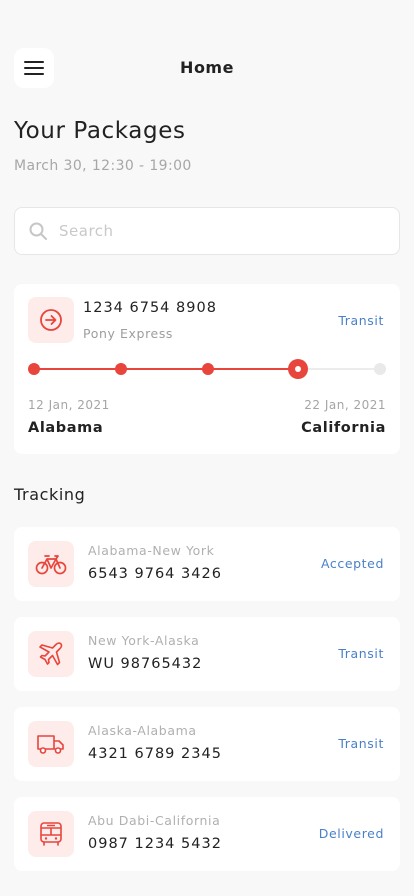 The width and height of the screenshot is (414, 896). I want to click on origin-city: Alabama, so click(66, 428).